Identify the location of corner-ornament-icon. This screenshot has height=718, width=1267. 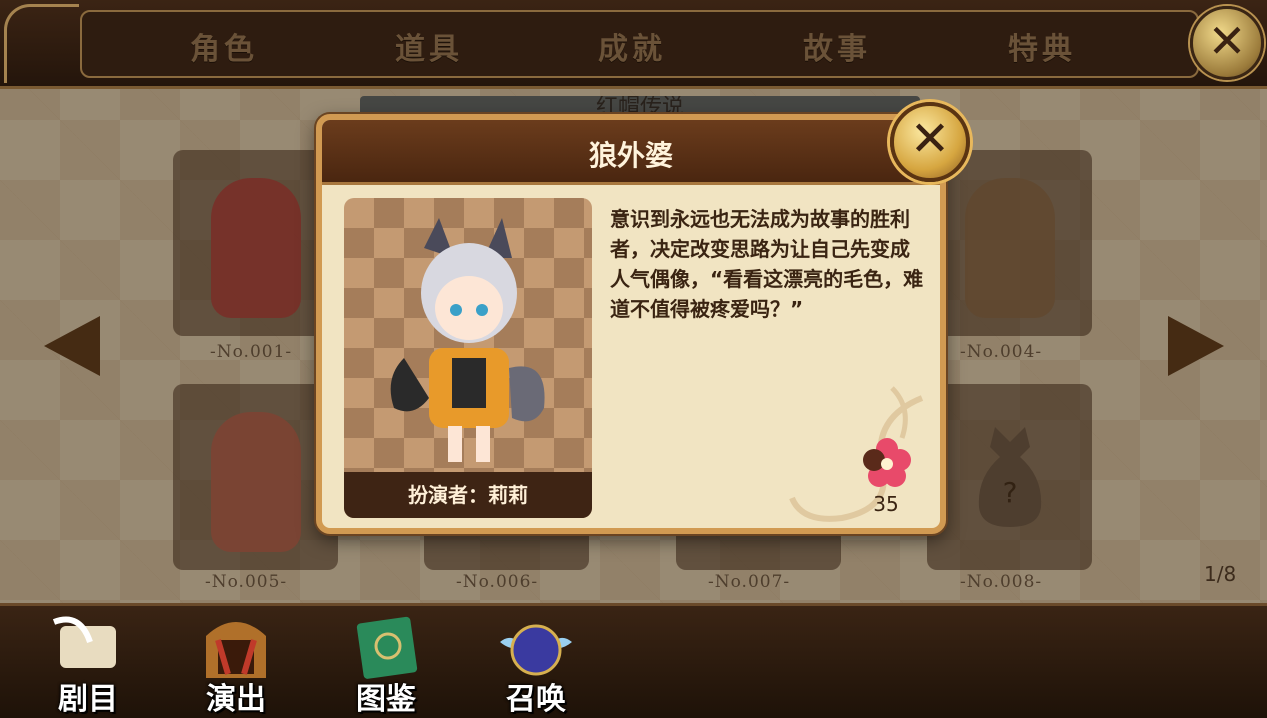
(41, 43).